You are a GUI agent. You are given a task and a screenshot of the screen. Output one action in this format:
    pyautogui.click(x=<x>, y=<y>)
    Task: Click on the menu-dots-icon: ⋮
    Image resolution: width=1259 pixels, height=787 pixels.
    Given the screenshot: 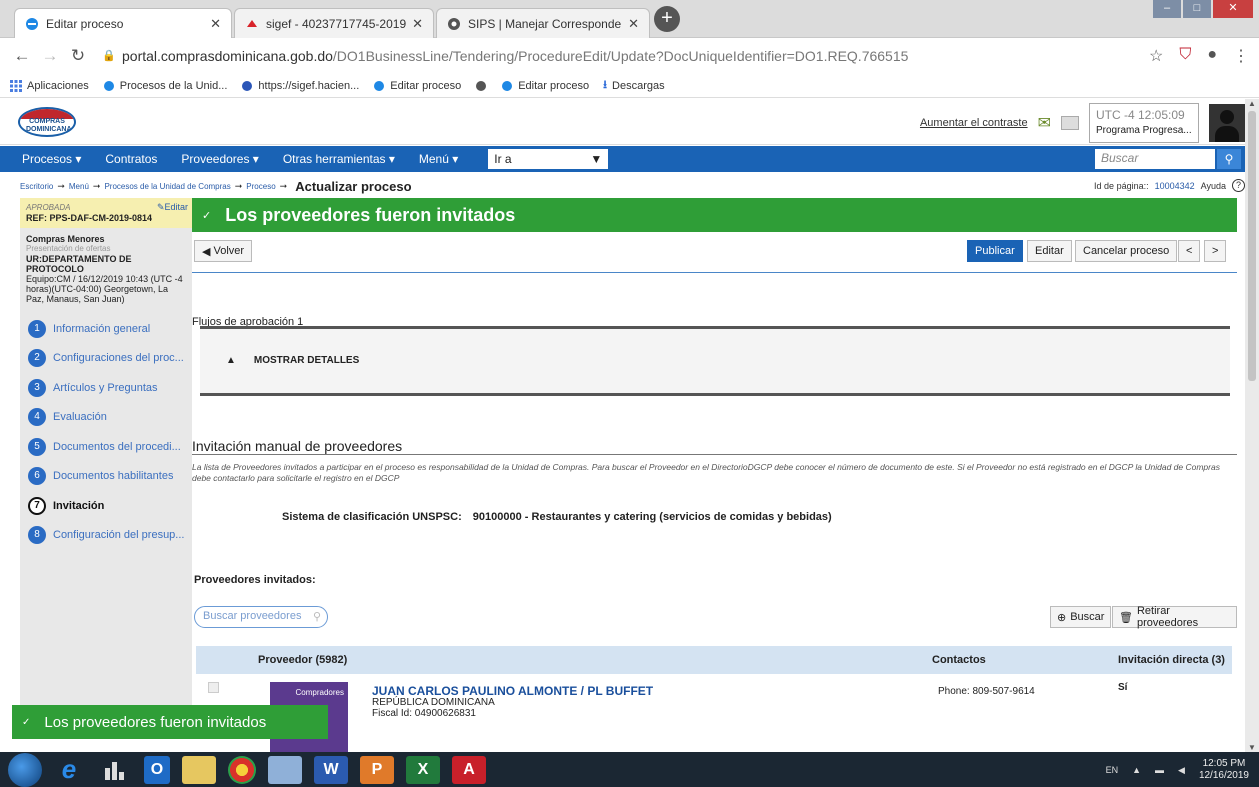 What is the action you would take?
    pyautogui.click(x=1241, y=56)
    